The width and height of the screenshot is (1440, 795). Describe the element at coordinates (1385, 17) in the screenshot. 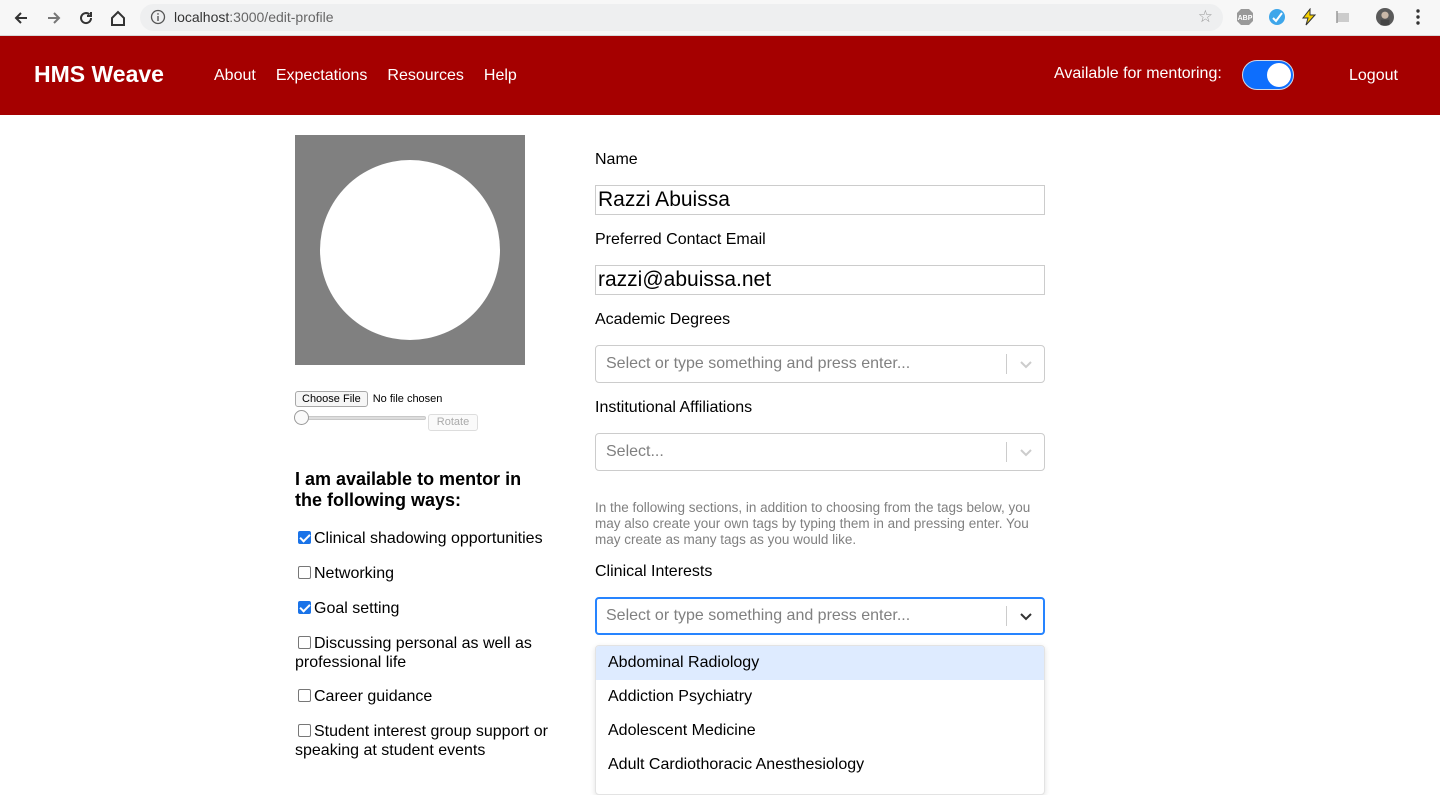

I see `profile-avatar-icon` at that location.